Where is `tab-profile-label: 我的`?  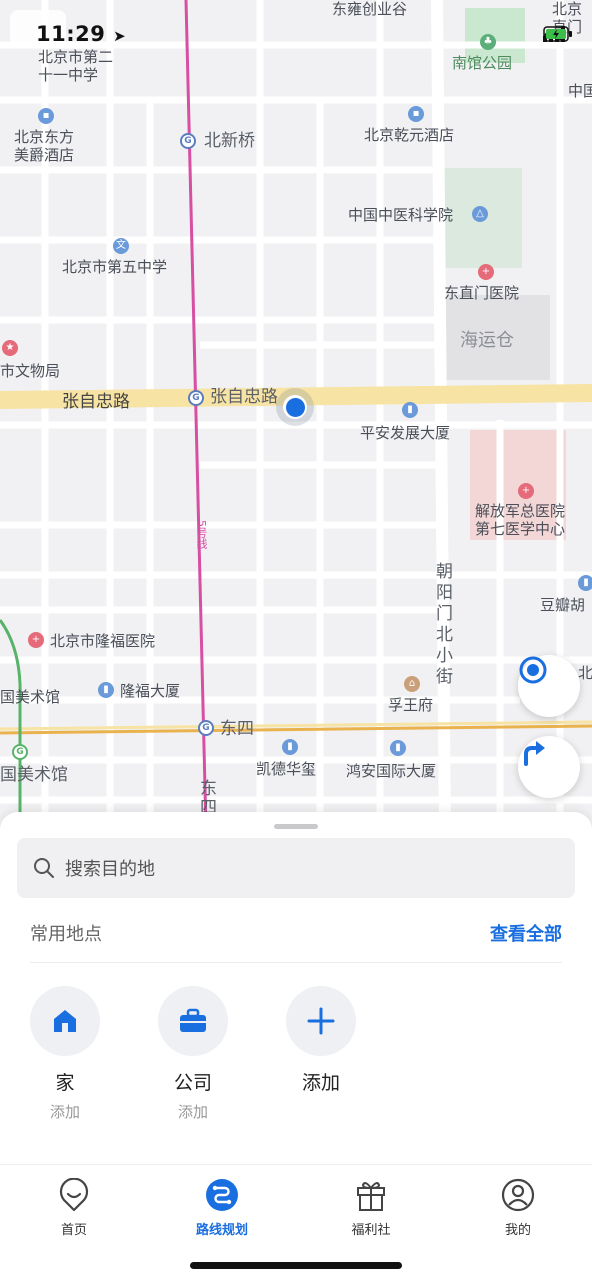 tab-profile-label: 我的 is located at coordinates (517, 1230).